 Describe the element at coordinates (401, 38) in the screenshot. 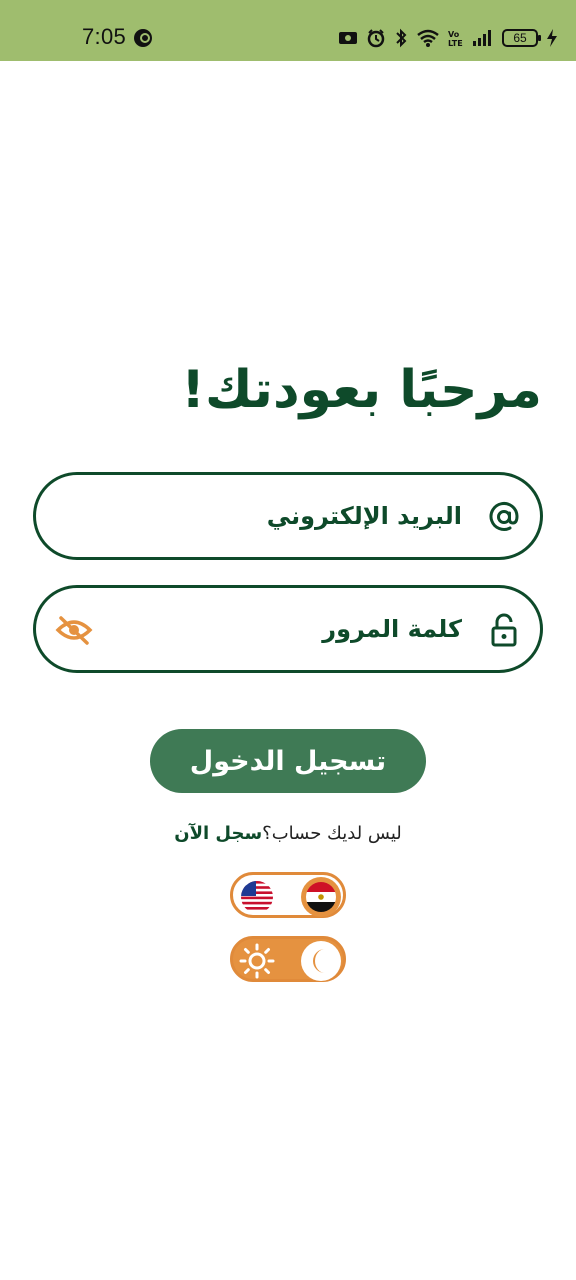

I see `bluetooth-icon` at that location.